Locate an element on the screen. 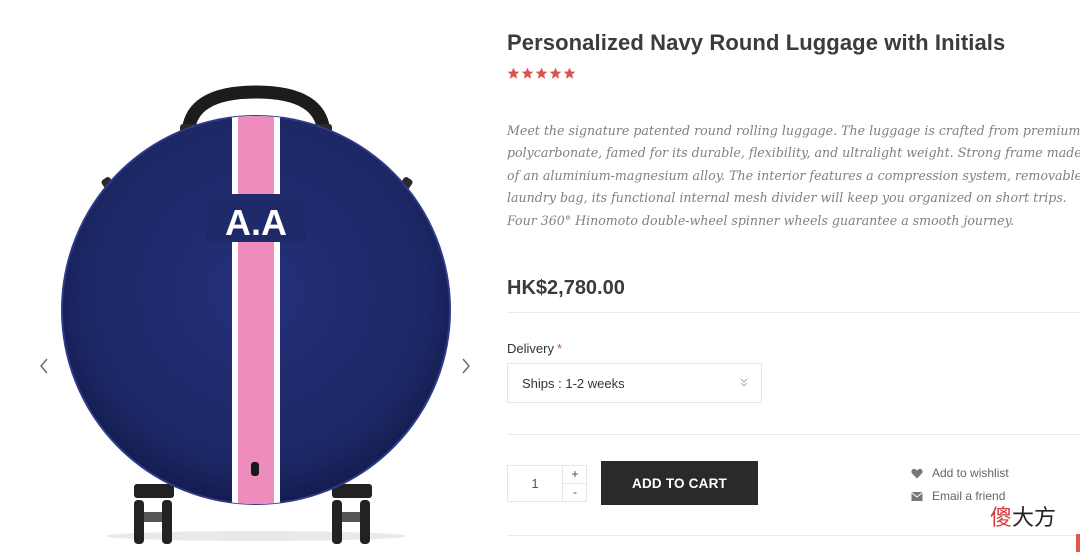  quantity-stepper: + - is located at coordinates (547, 483).